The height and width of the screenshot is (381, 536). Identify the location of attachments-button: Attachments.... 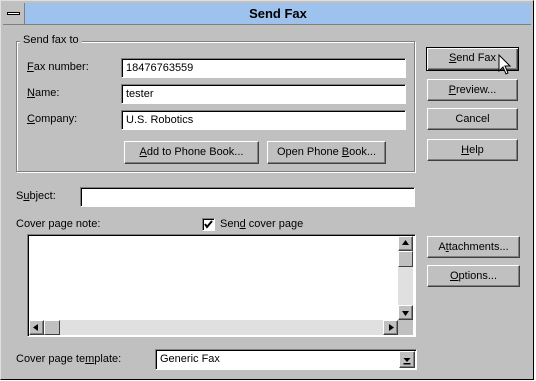
(473, 247).